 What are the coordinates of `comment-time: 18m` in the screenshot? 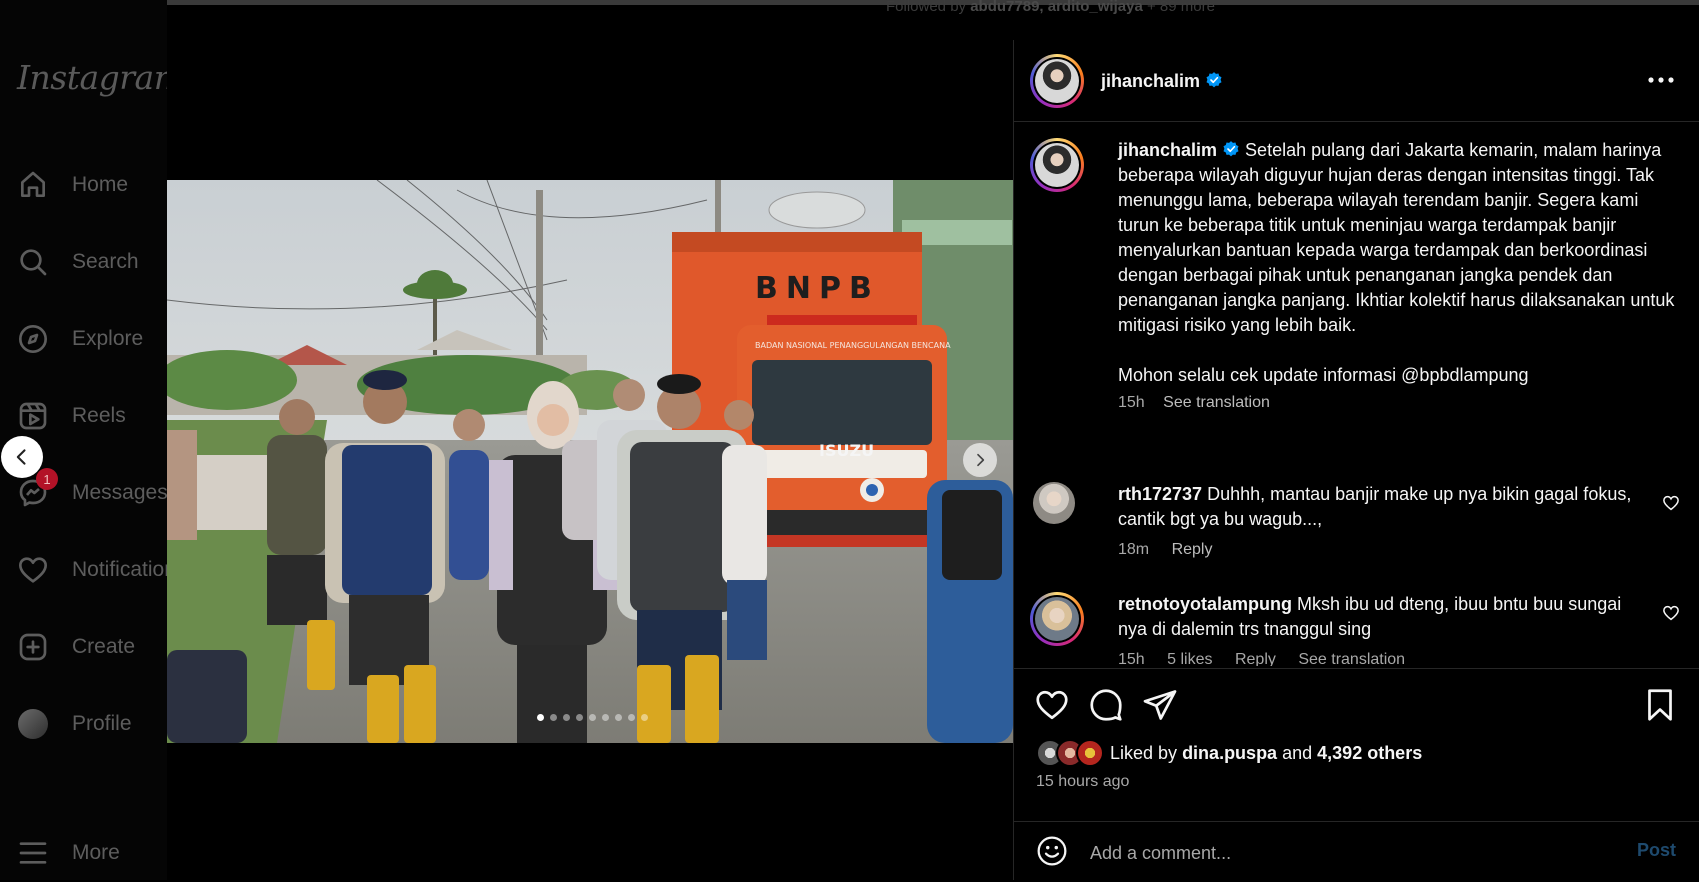 It's located at (1134, 549).